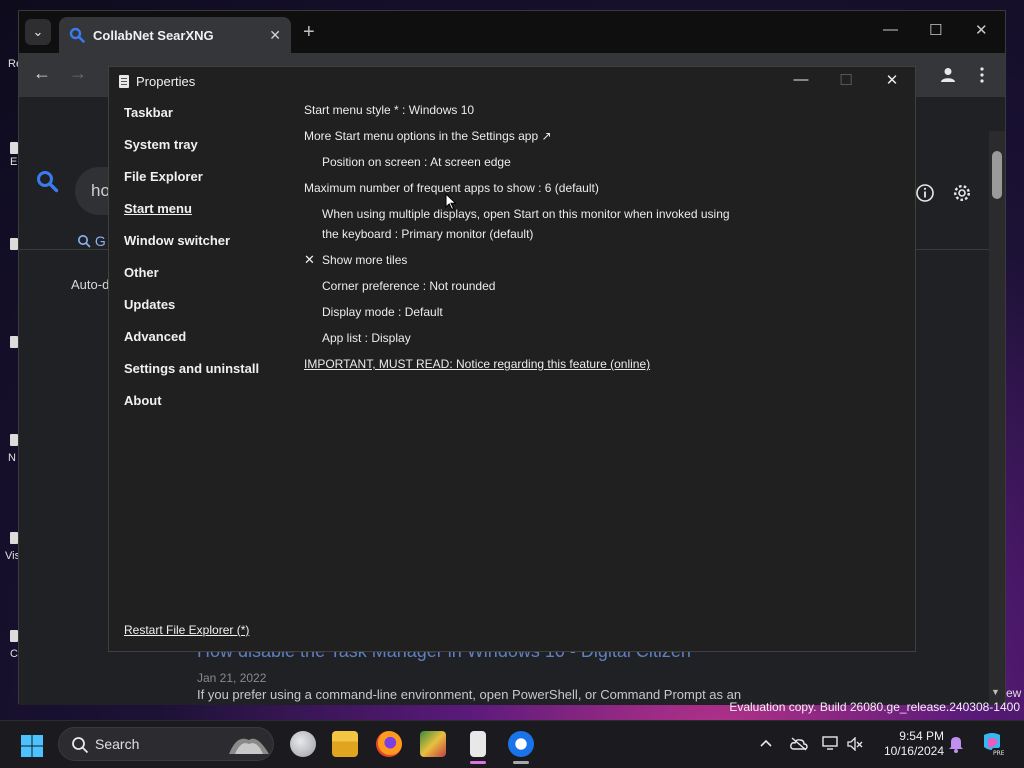 The image size is (1024, 768). I want to click on desktop-partial-label: ew, so click(1014, 693).